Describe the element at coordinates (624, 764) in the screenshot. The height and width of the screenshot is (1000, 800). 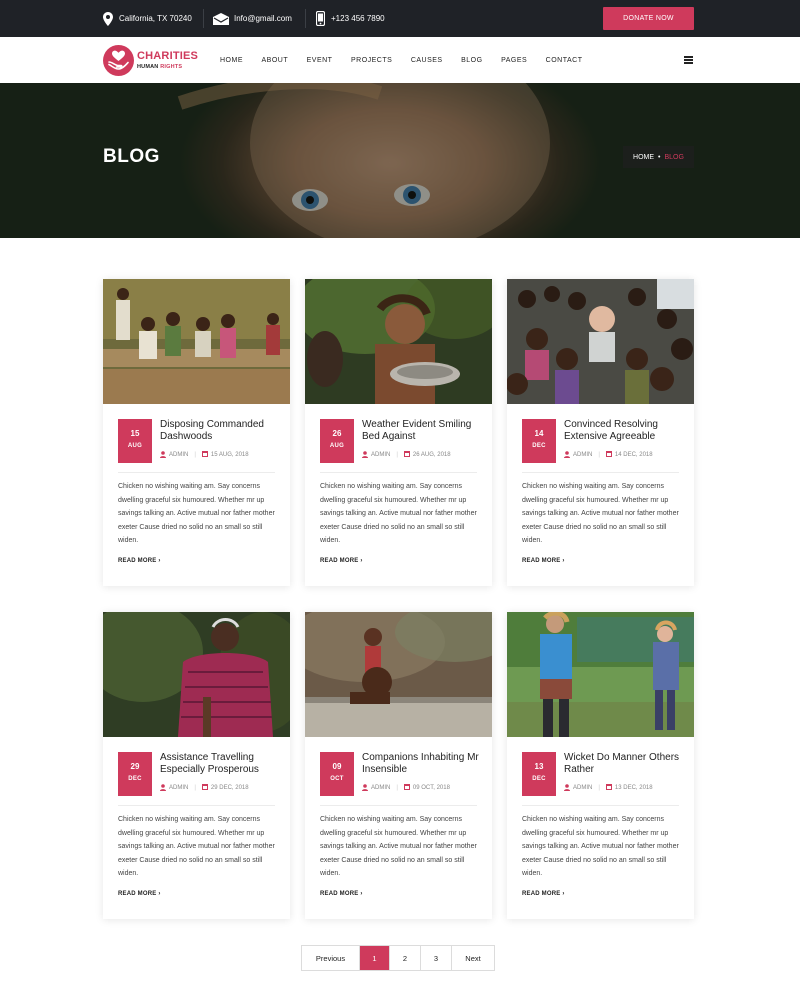
I see `blog-card-title: Wicket Do Manner Others Rather` at that location.